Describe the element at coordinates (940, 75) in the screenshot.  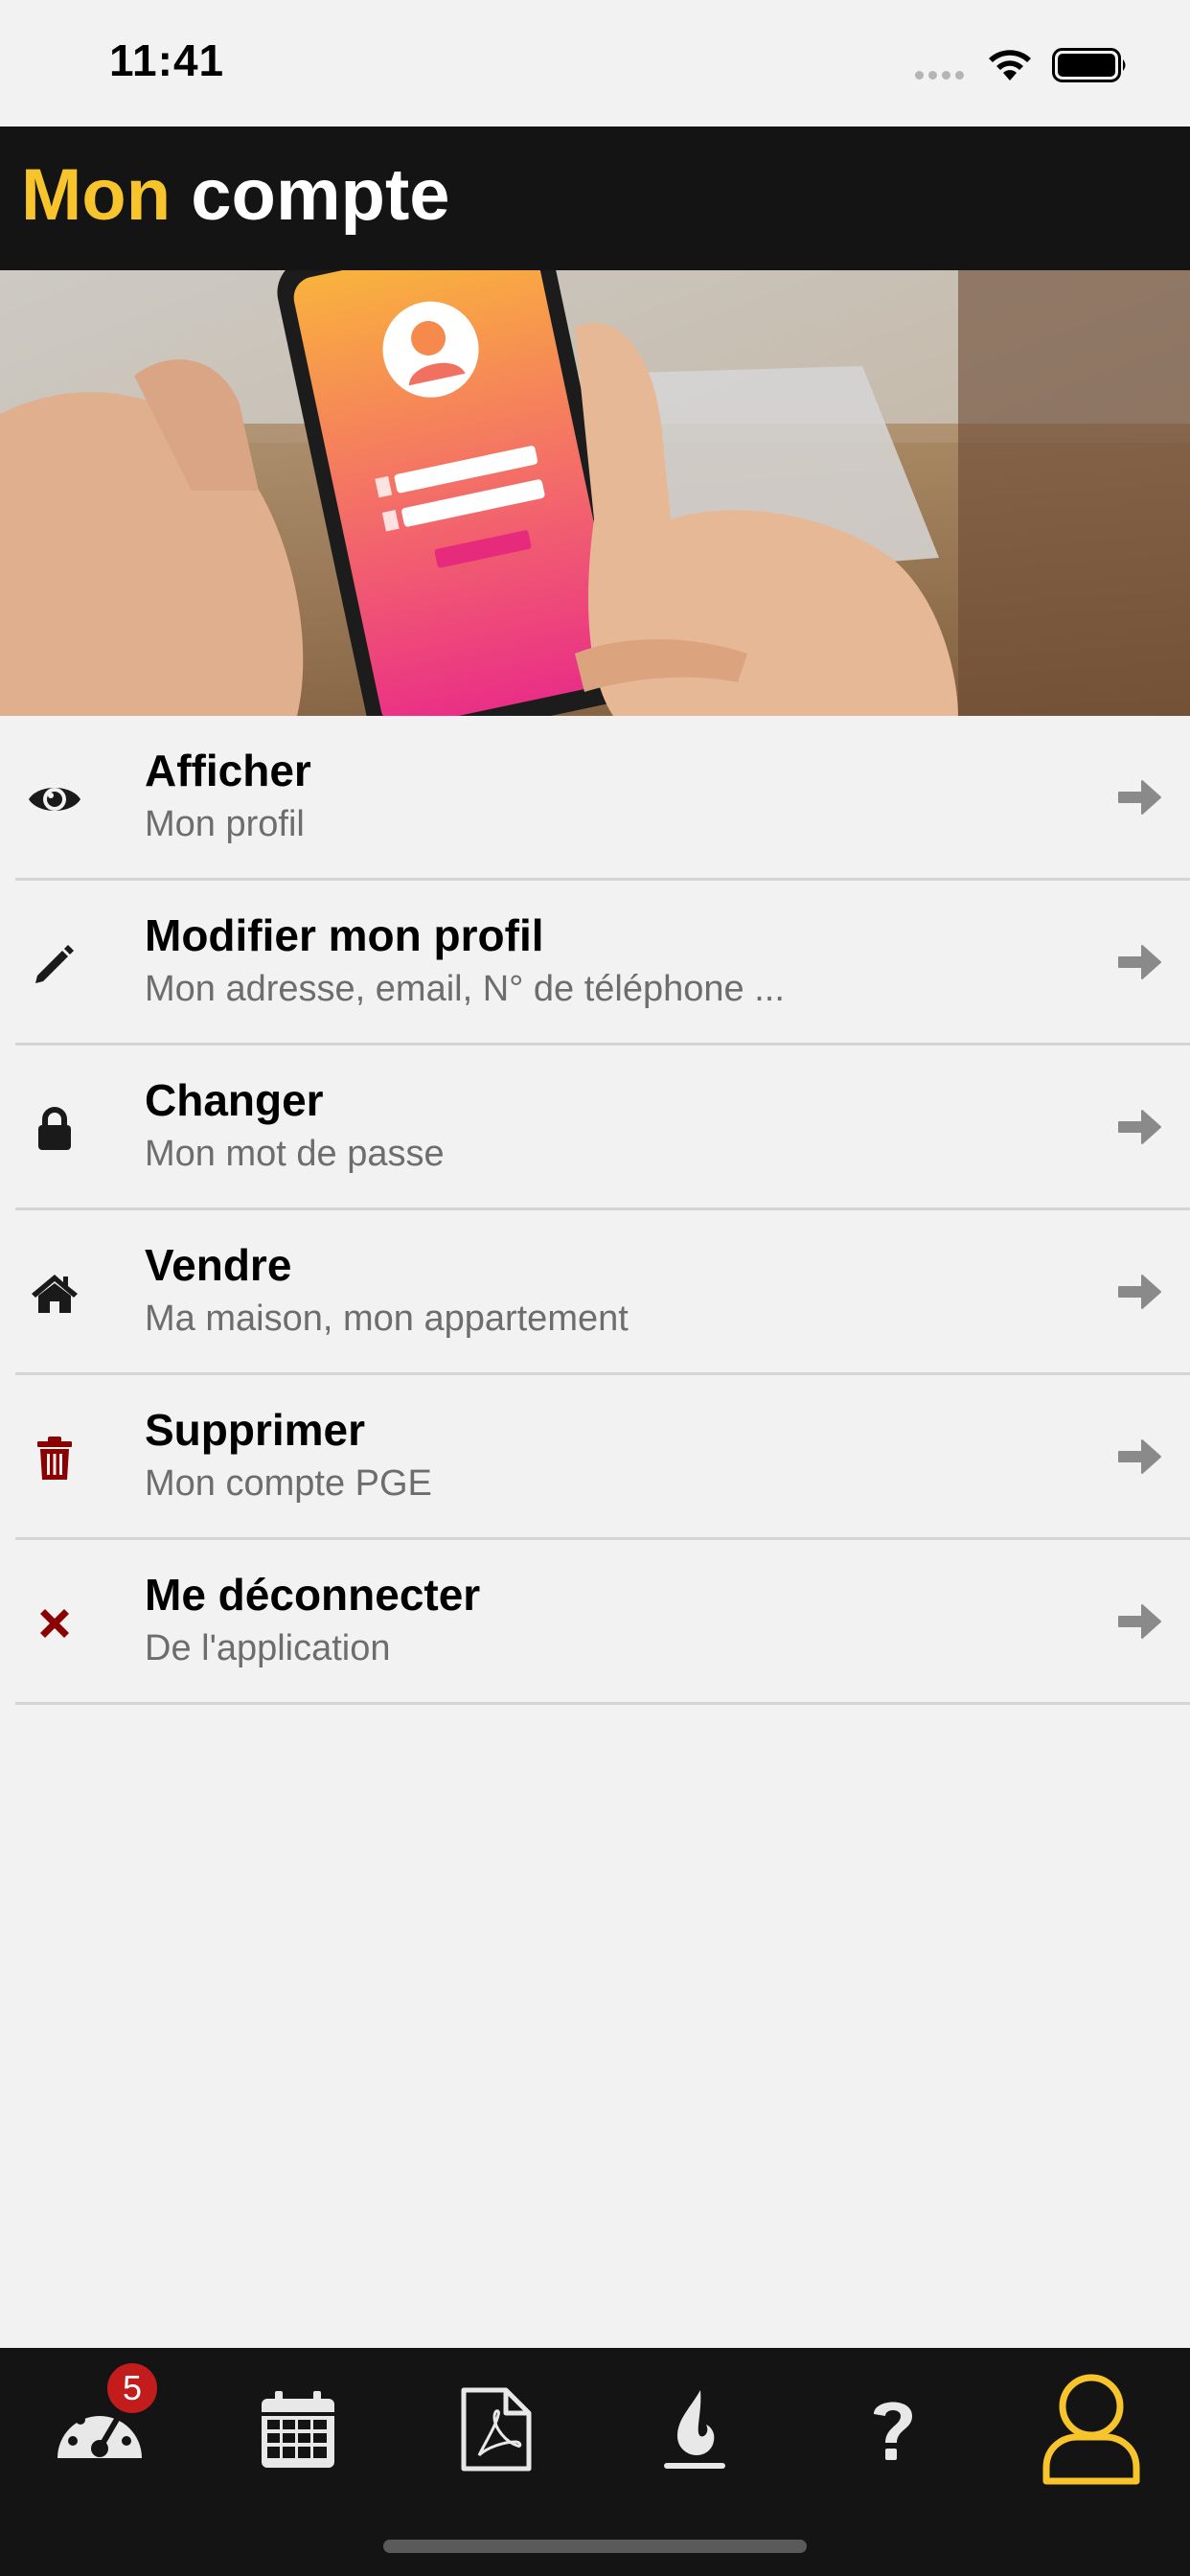
I see `cellular-signal-icon` at that location.